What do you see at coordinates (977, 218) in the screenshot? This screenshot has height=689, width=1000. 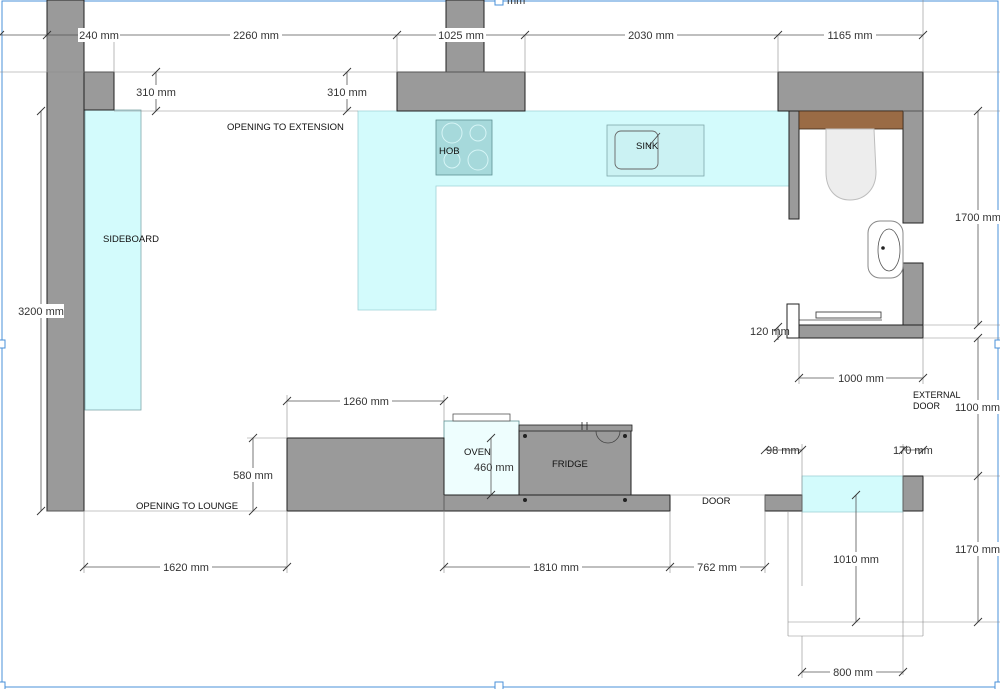 I see `dim-right-1700: 1700 mm` at bounding box center [977, 218].